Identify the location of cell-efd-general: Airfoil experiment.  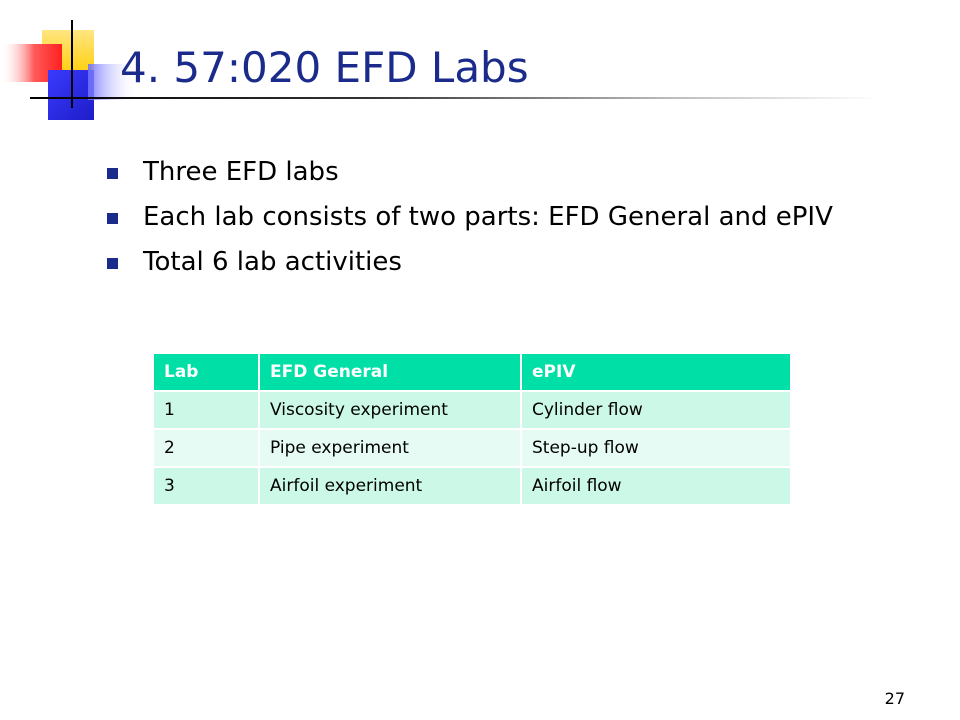
(390, 486).